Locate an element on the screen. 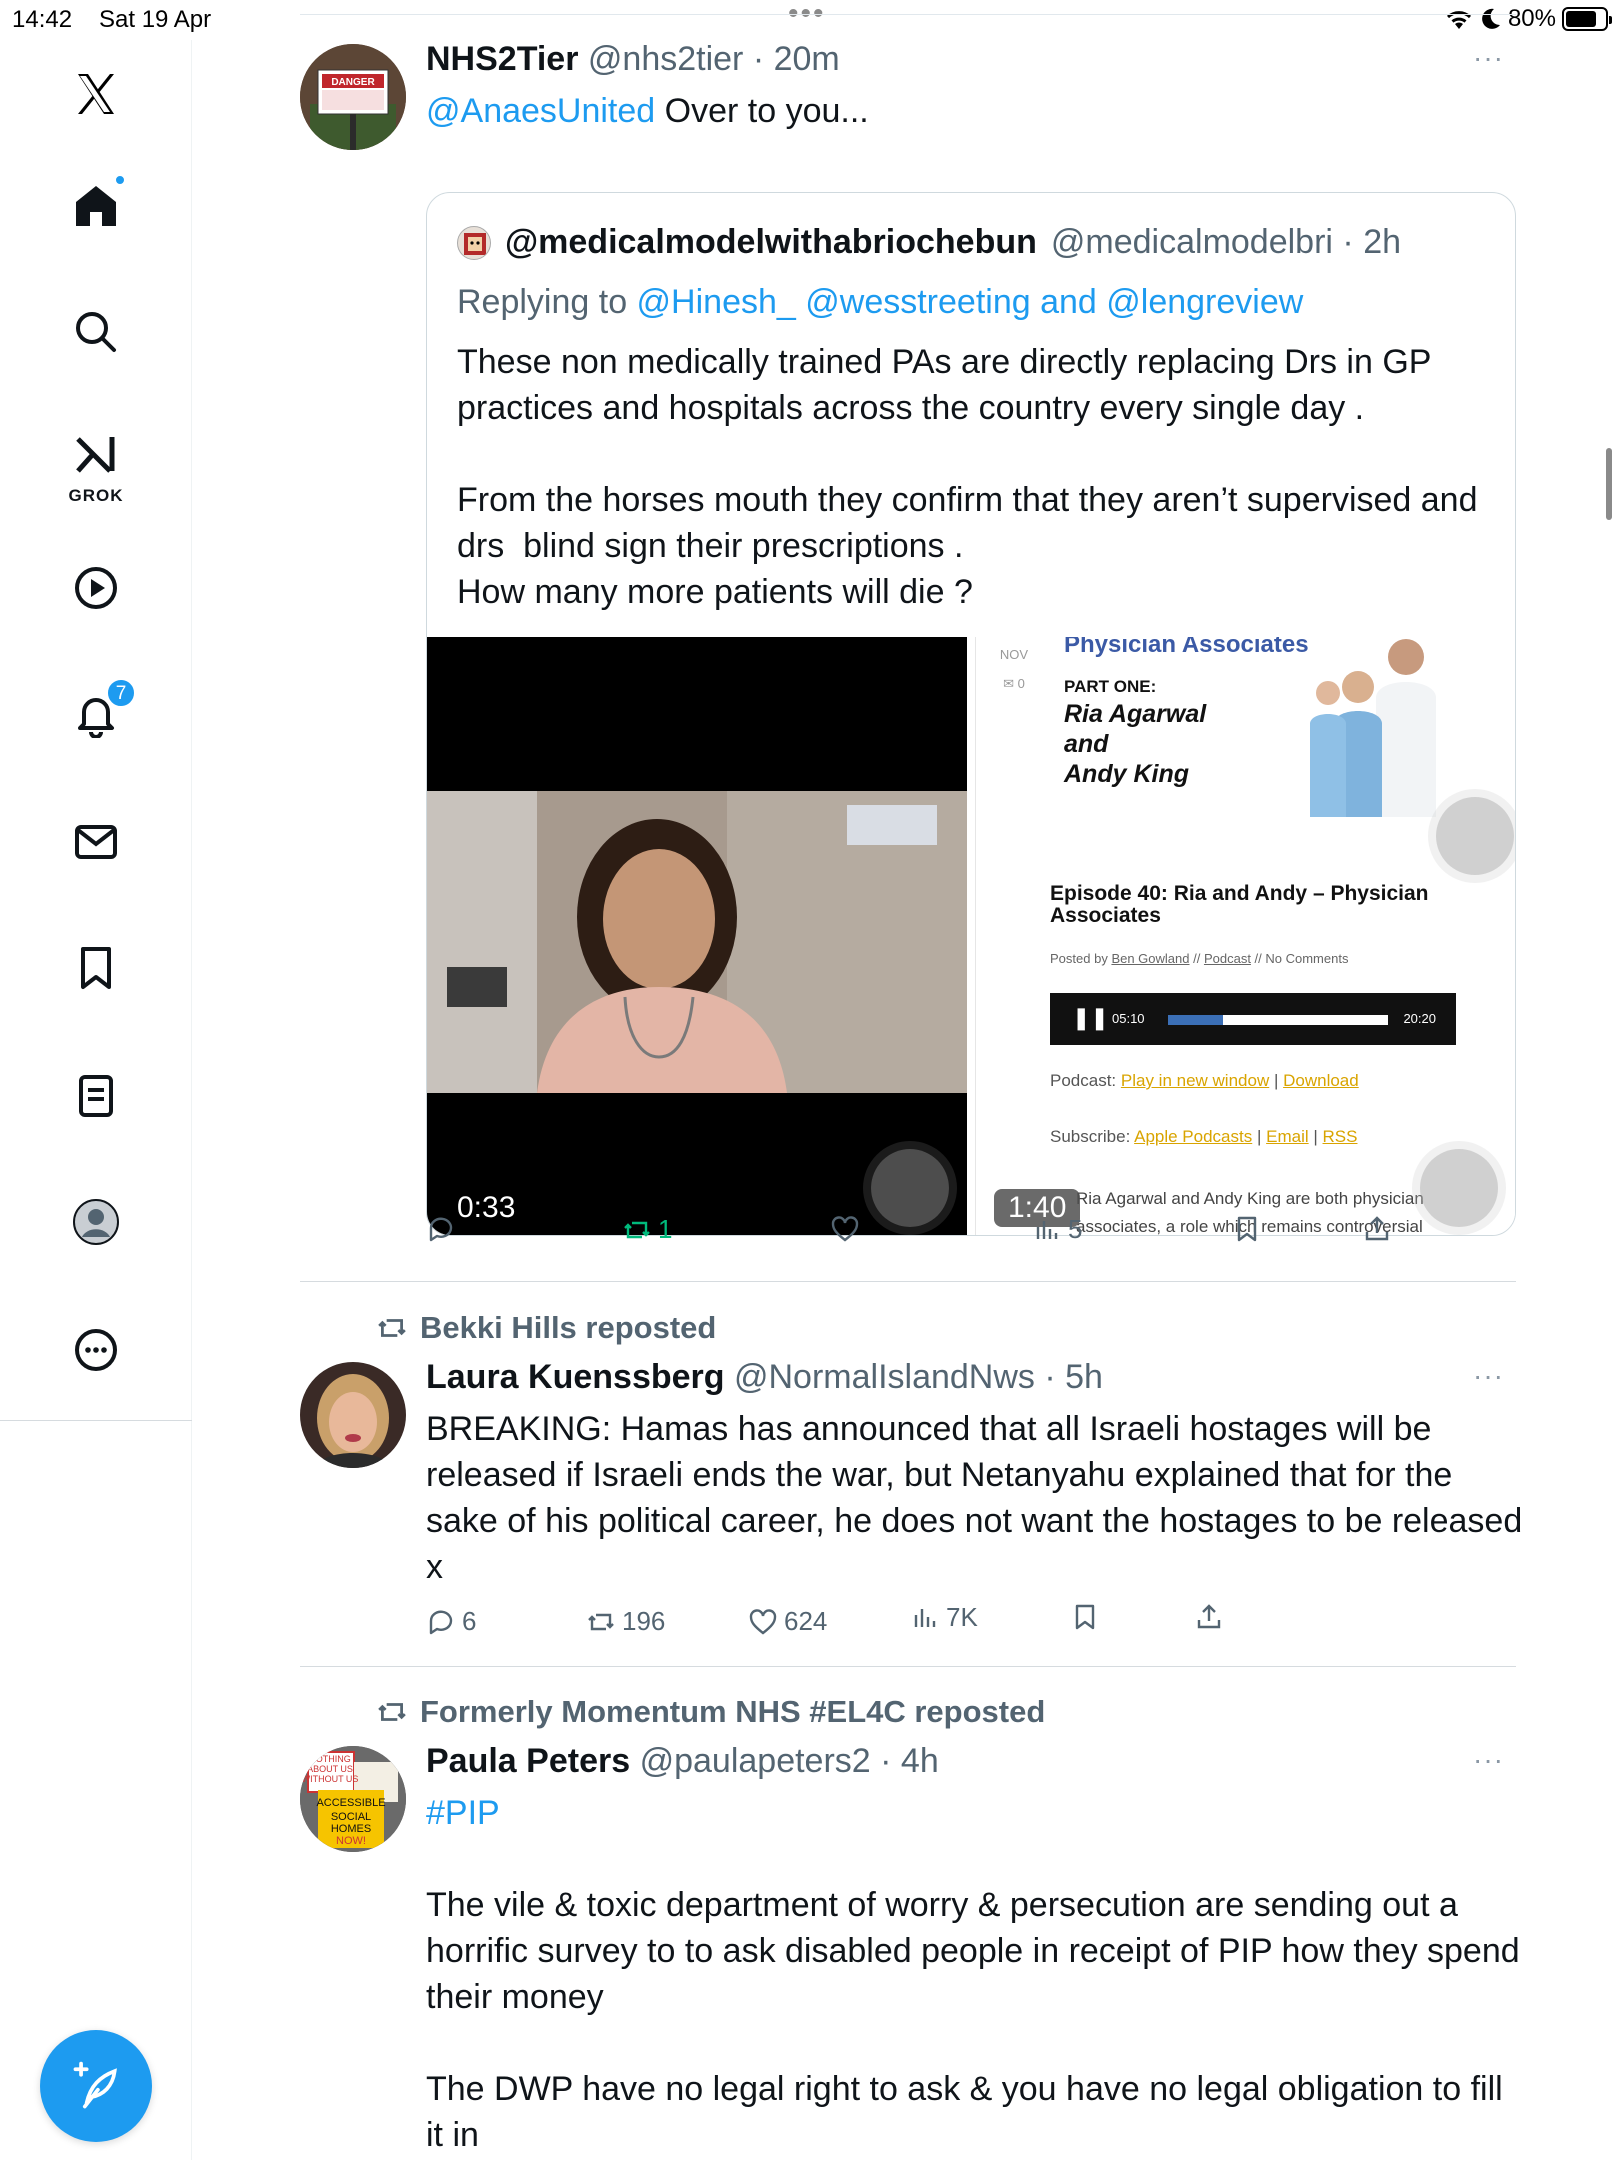 The height and width of the screenshot is (2160, 1620). list-icon is located at coordinates (96, 1096).